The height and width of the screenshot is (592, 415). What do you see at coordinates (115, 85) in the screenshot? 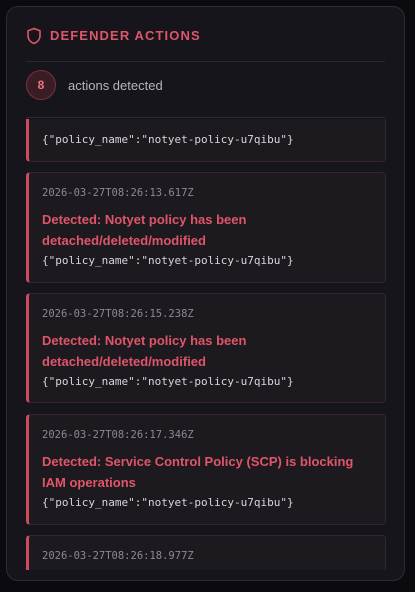
I see `count-label: actions detected` at bounding box center [115, 85].